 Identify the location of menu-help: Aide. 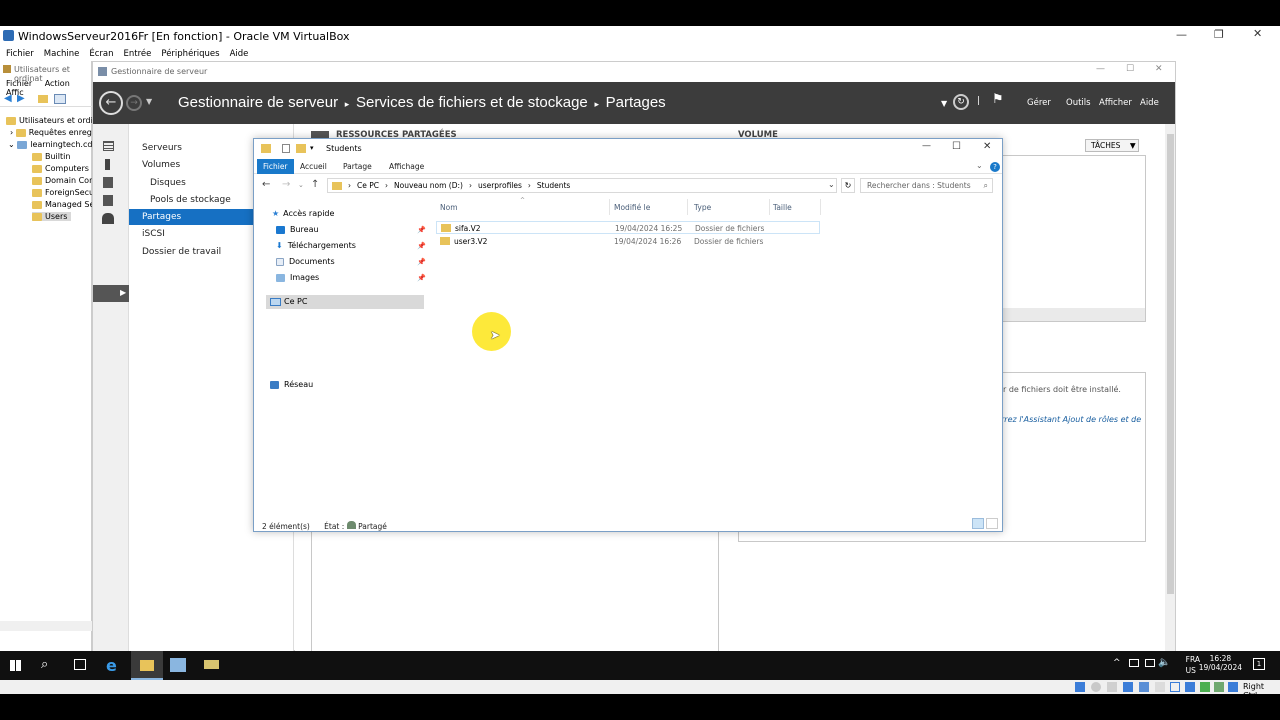
(1149, 103).